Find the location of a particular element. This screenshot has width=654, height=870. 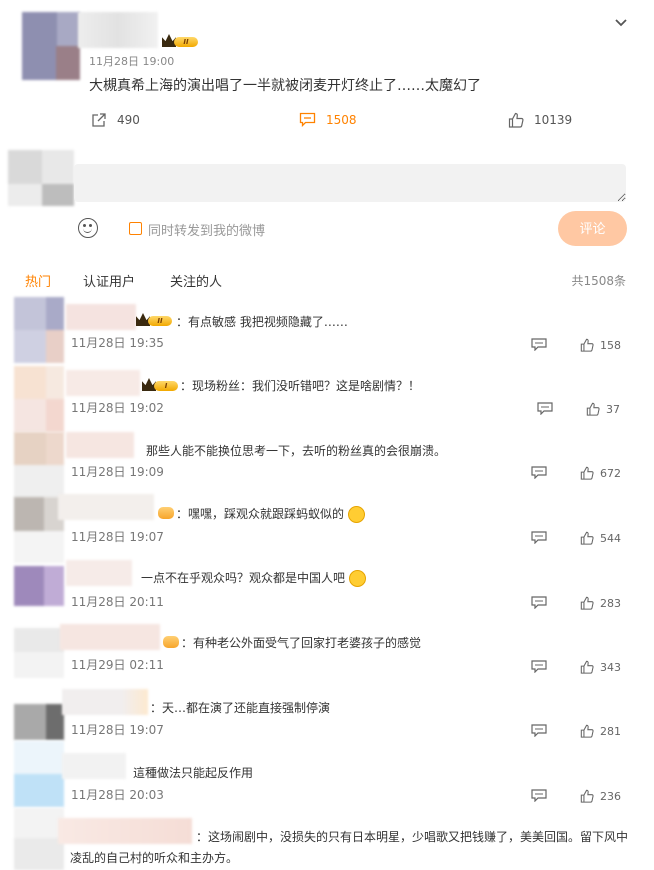

chevron-down-icon is located at coordinates (621, 23).